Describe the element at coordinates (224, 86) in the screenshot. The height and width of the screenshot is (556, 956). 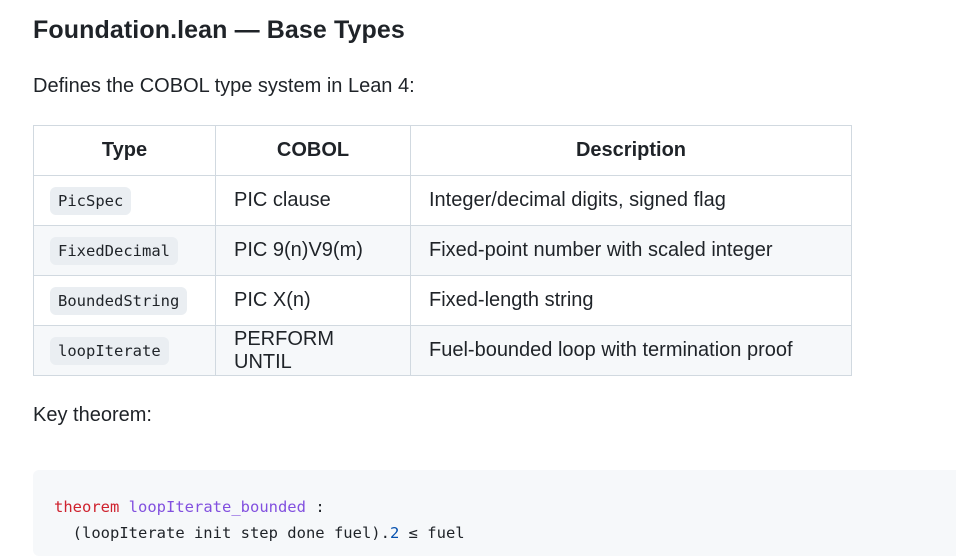
I see `intro-text: Defines the COBOL type system in Lean 4:` at that location.